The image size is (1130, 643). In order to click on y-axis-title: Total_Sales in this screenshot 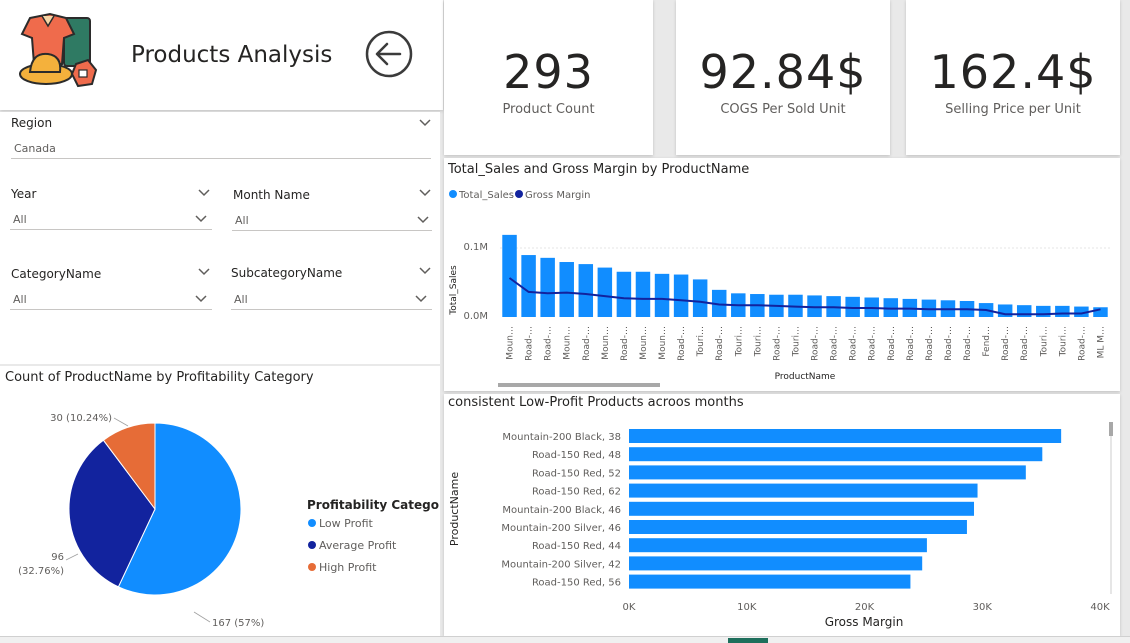, I will do `click(454, 290)`.